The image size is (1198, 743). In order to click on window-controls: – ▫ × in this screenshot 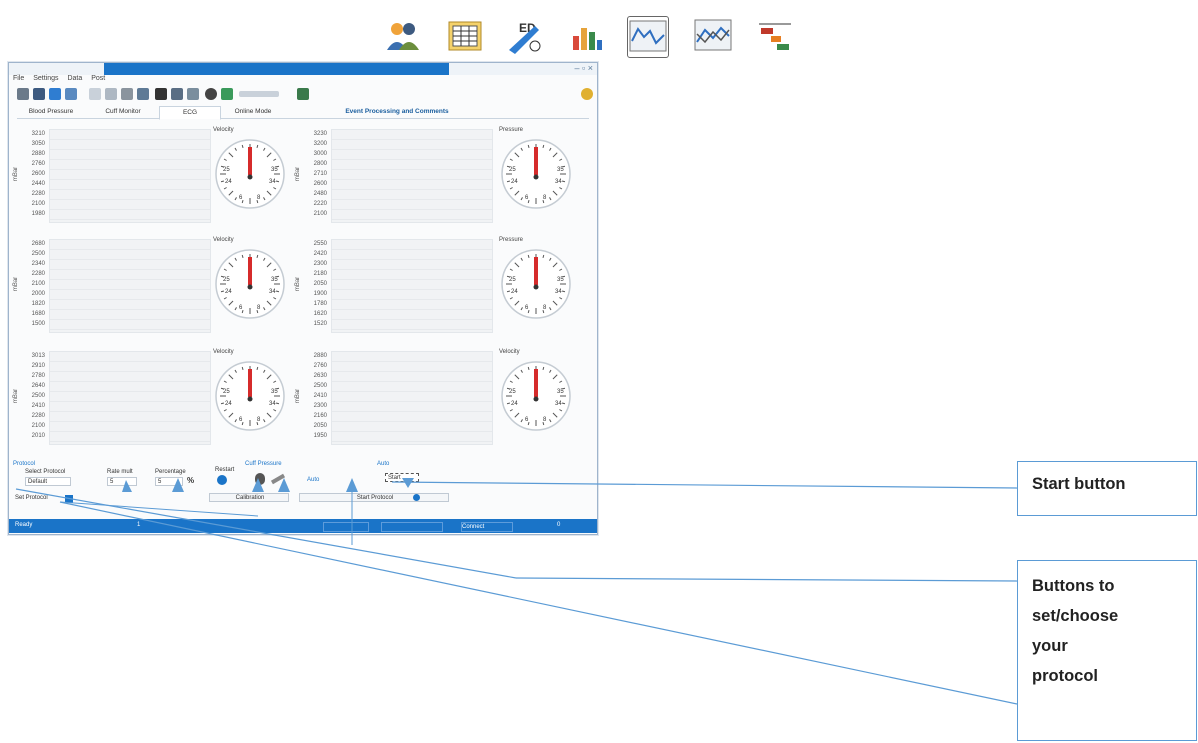, I will do `click(584, 68)`.